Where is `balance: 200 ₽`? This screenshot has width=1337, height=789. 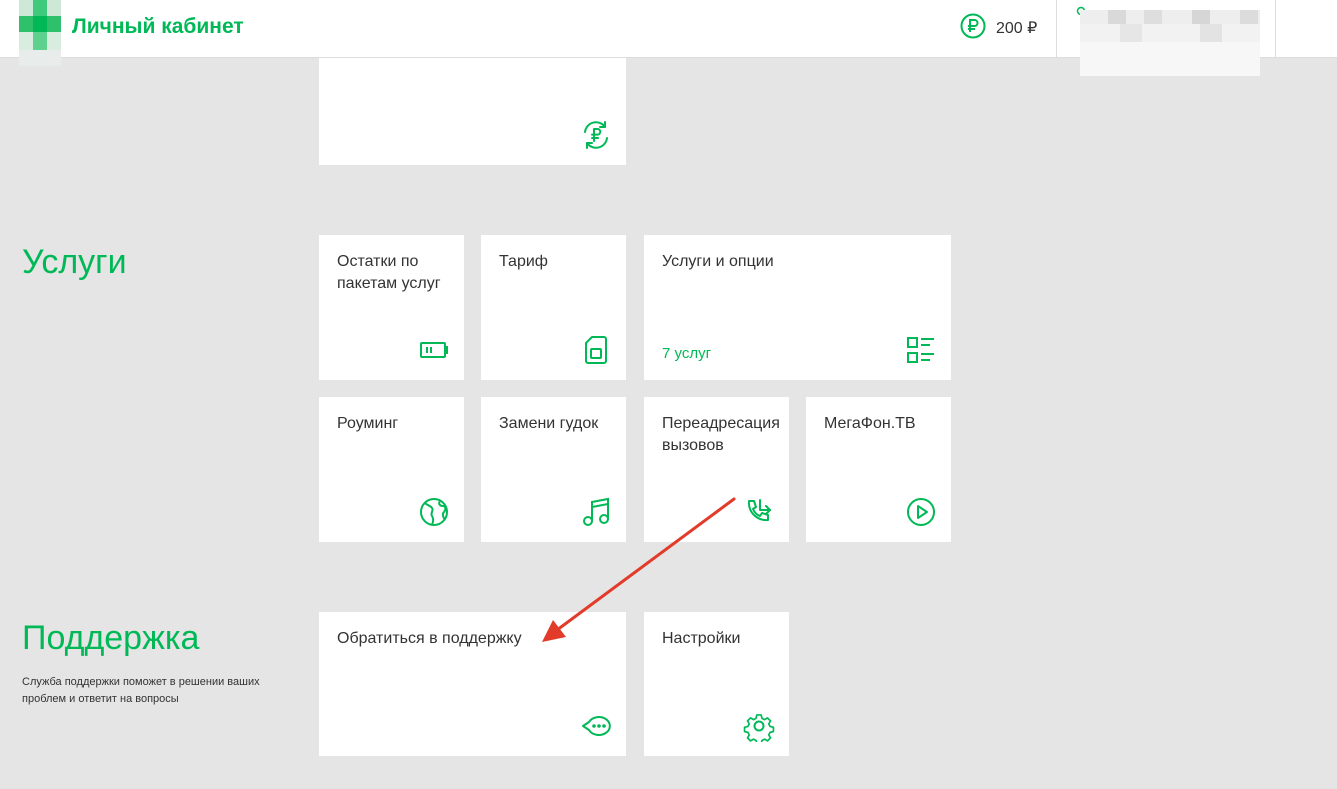 balance: 200 ₽ is located at coordinates (999, 28).